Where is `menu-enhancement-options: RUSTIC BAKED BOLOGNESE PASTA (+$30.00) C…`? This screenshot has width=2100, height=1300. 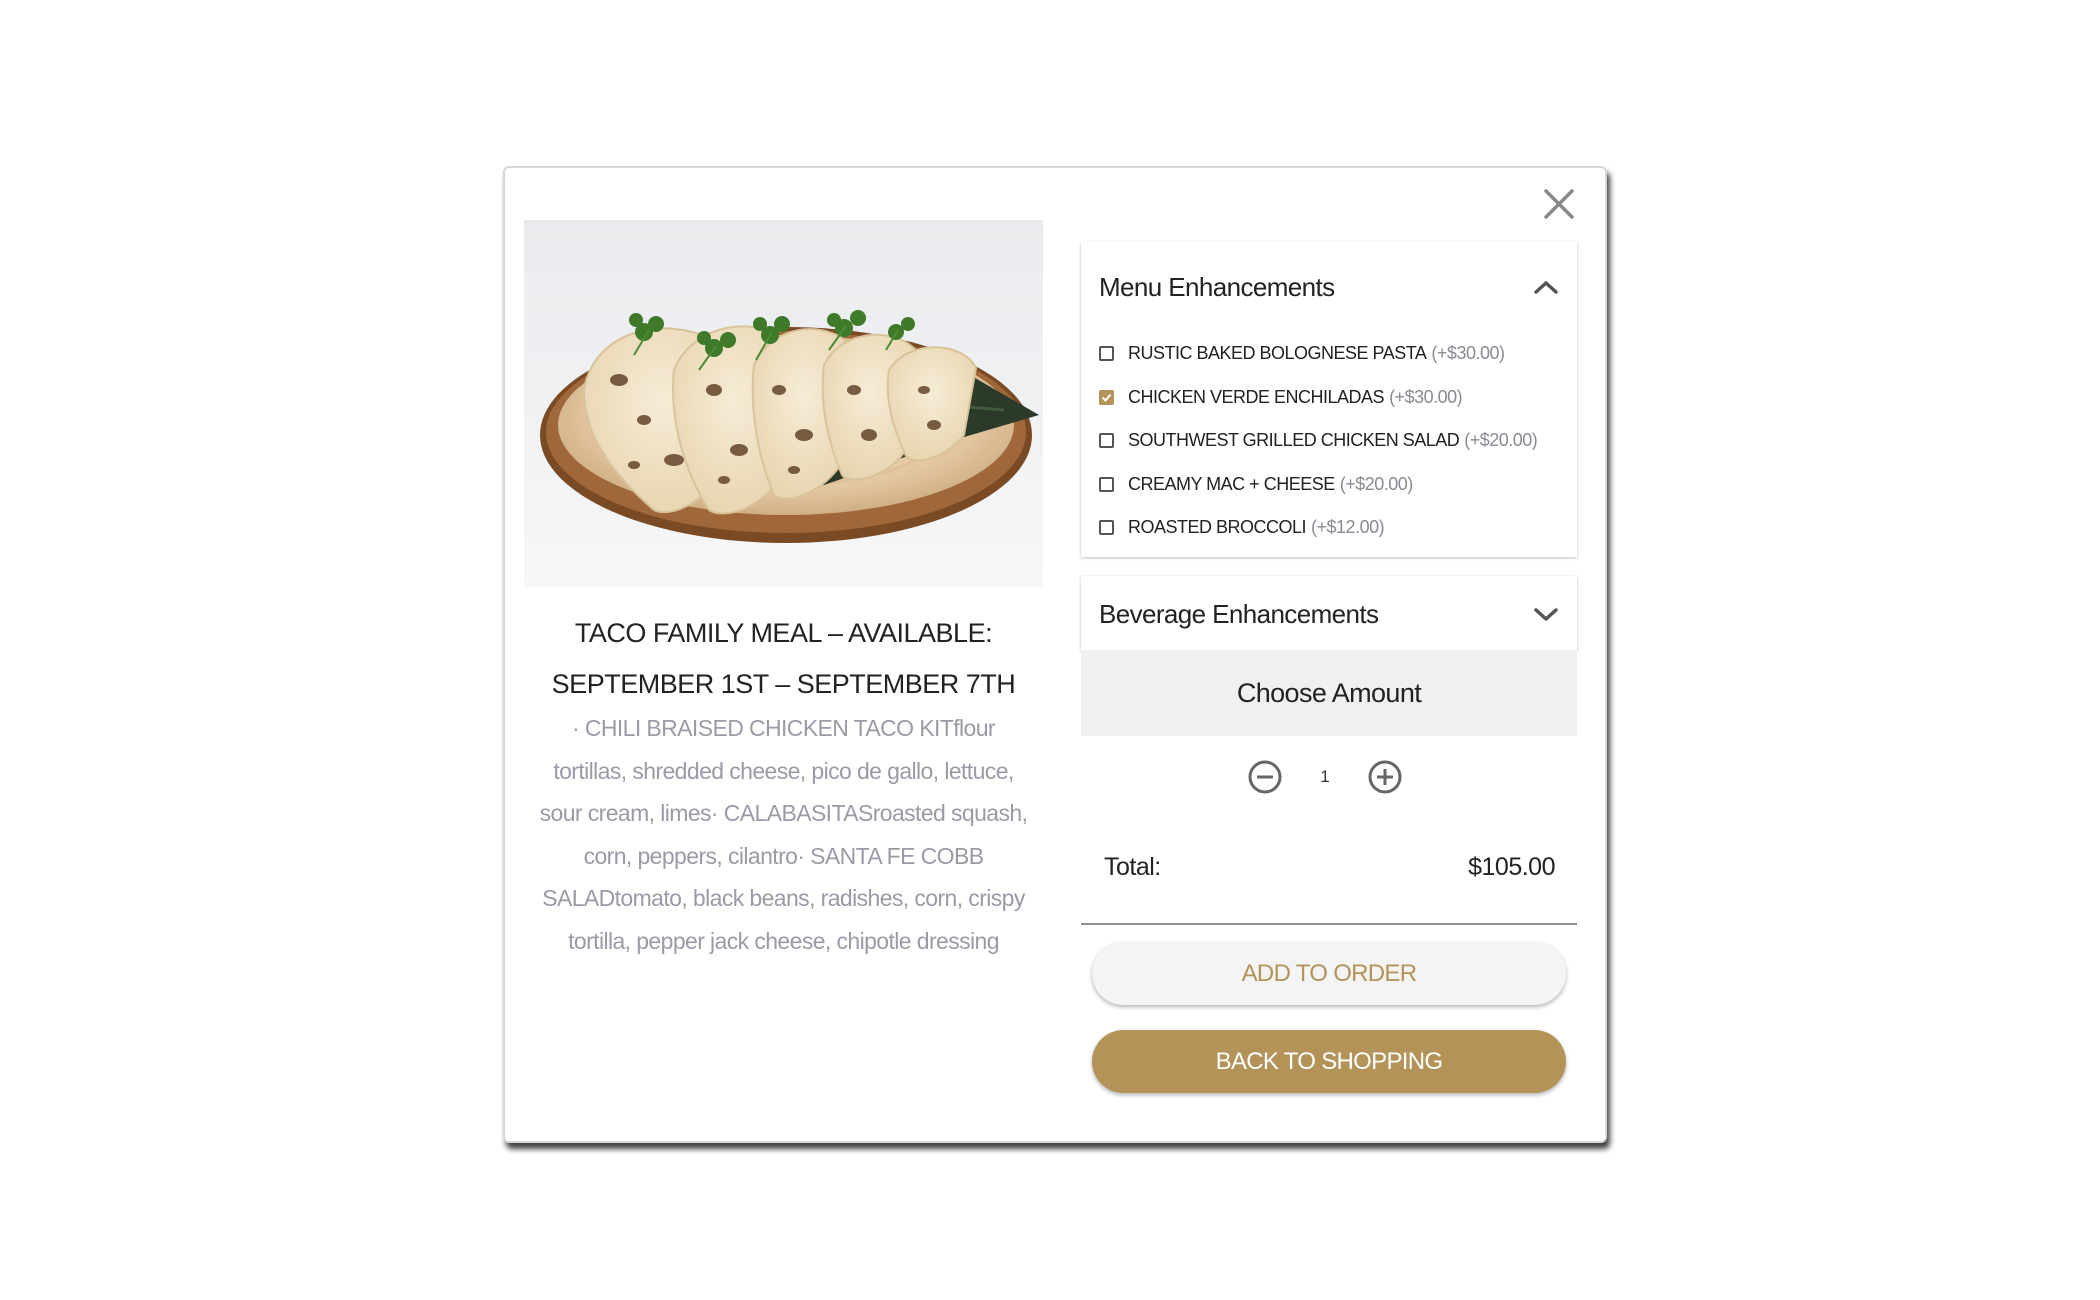 menu-enhancement-options: RUSTIC BAKED BOLOGNESE PASTA (+$30.00) C… is located at coordinates (1318, 441).